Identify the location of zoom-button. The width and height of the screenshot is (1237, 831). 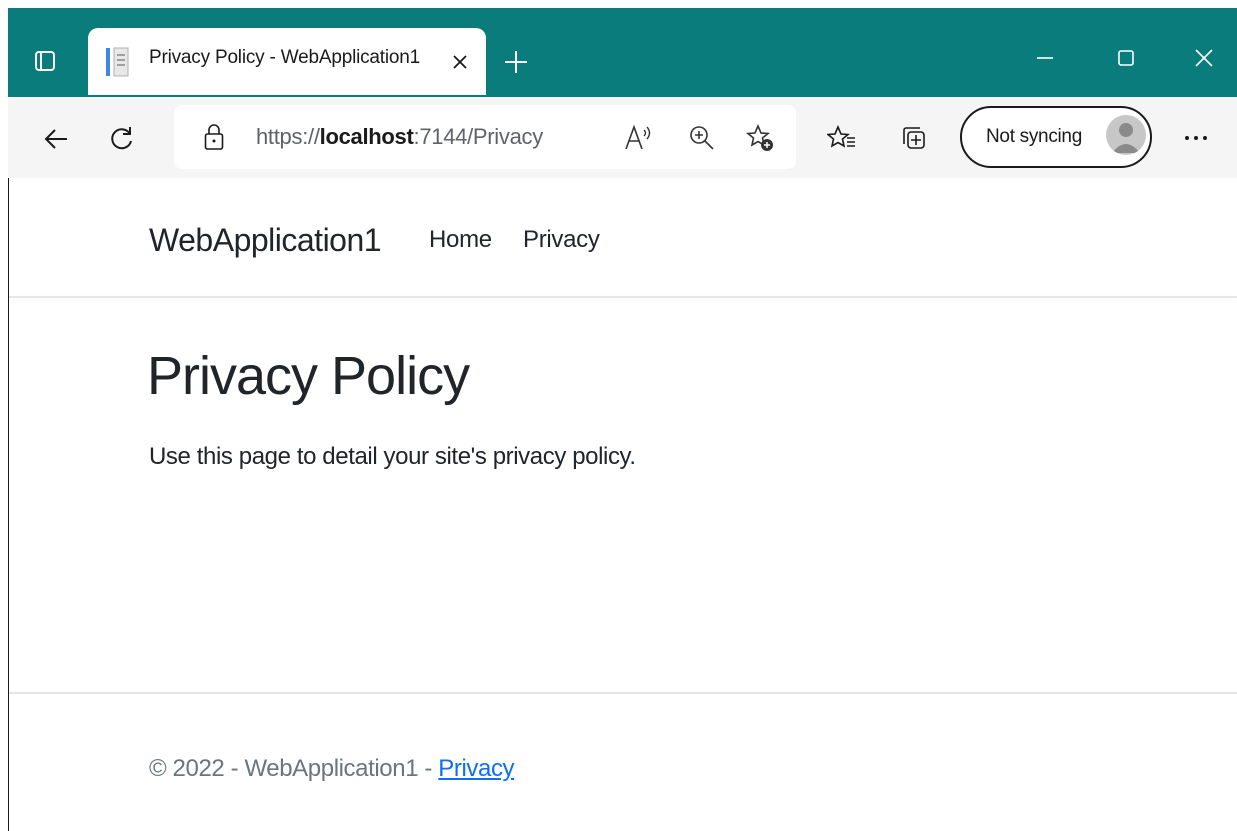
(702, 138).